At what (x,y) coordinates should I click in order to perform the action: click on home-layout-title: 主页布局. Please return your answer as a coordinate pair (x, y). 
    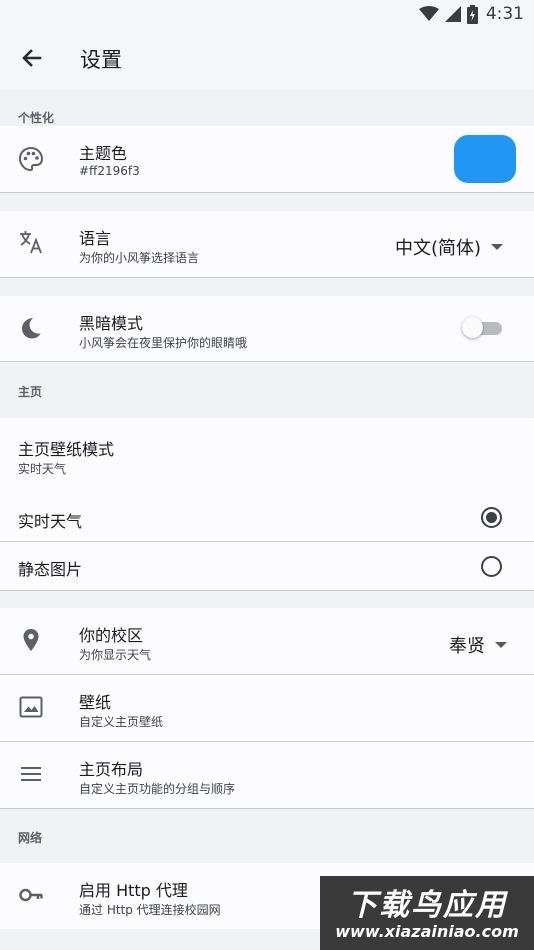
    Looking at the image, I should click on (111, 769).